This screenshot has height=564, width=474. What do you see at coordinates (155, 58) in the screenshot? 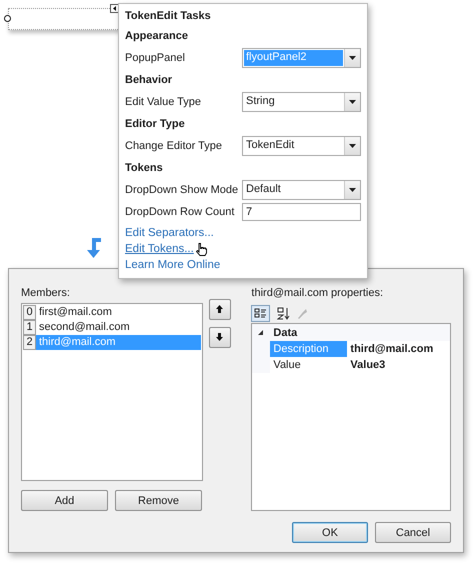
I see `property-label: PopupPanel` at bounding box center [155, 58].